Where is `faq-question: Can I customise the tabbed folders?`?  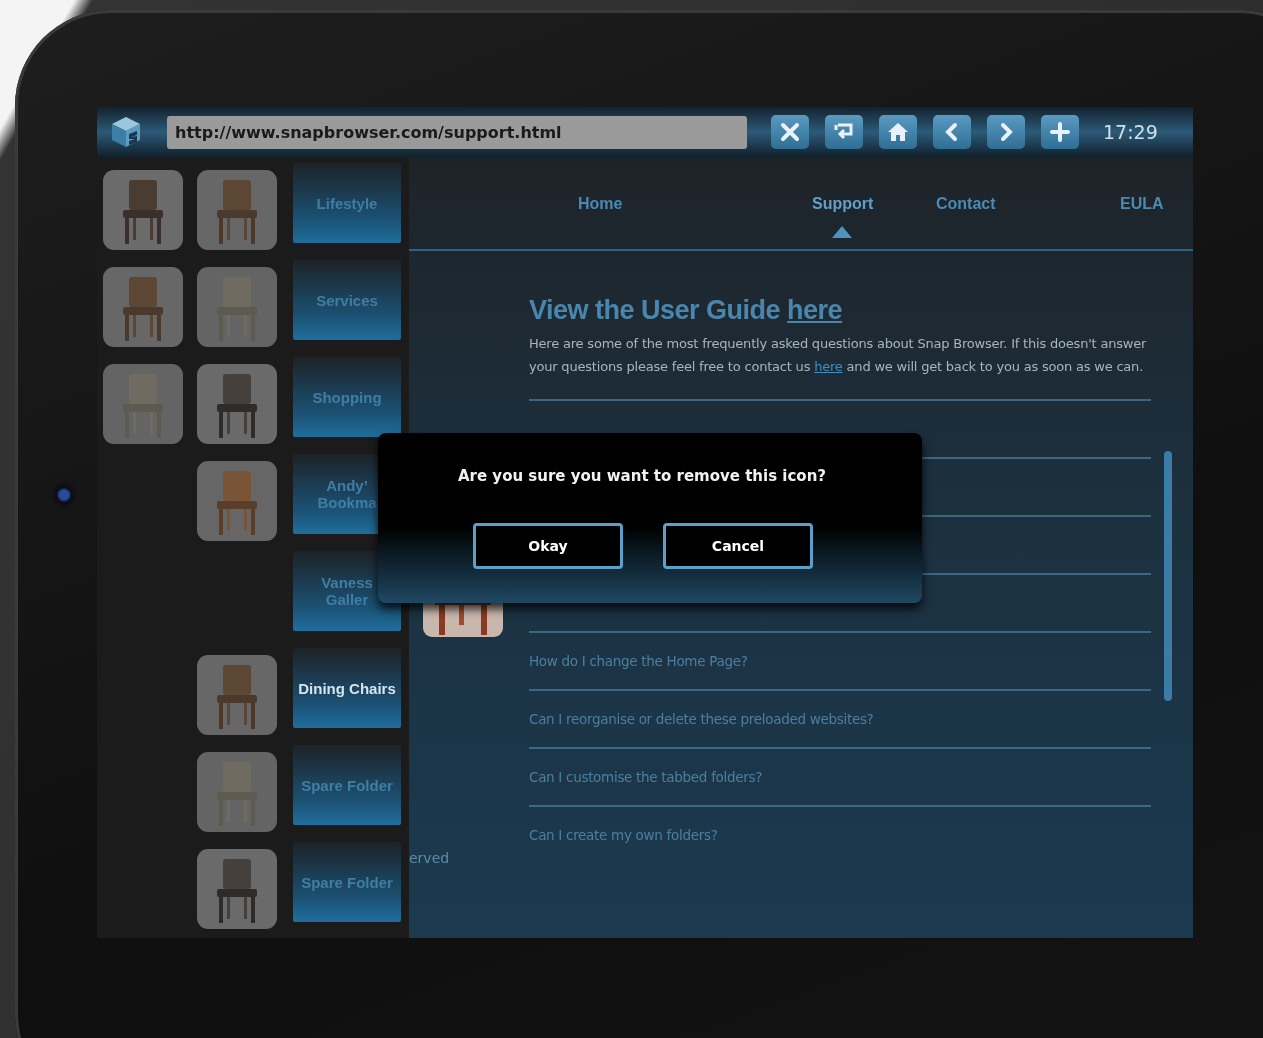
faq-question: Can I customise the tabbed folders? is located at coordinates (646, 777).